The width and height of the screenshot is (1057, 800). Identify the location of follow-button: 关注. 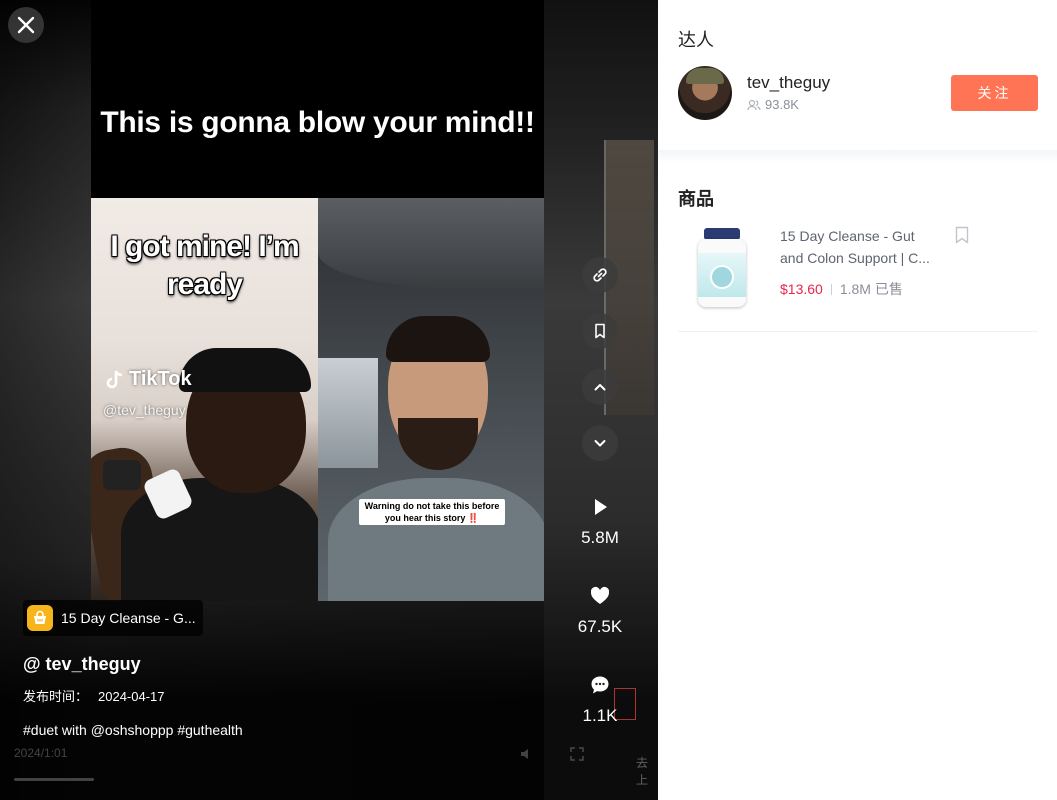
(994, 93).